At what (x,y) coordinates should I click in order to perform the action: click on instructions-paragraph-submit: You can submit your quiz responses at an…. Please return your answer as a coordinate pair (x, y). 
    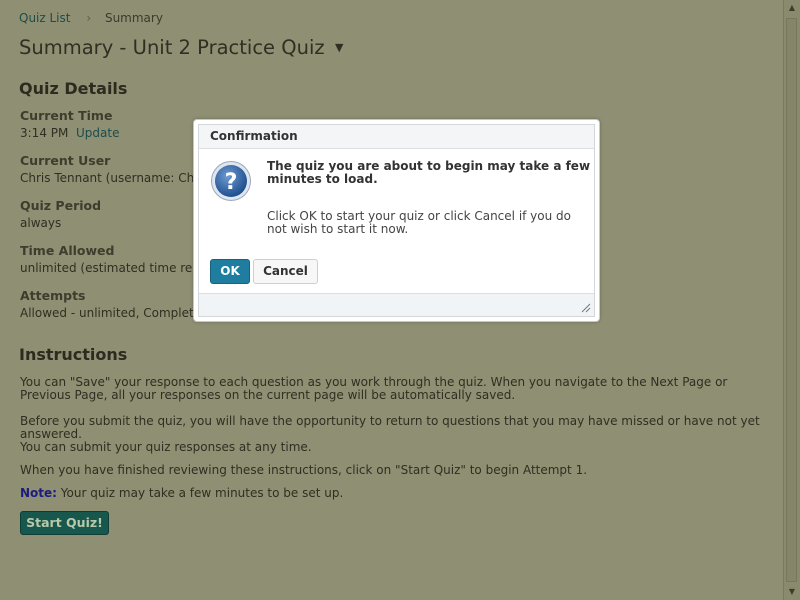
    Looking at the image, I should click on (166, 447).